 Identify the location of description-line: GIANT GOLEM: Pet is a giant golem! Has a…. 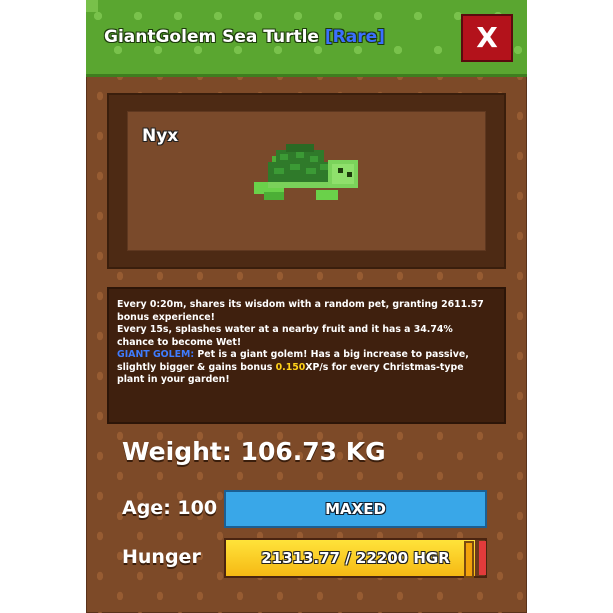
(306, 355).